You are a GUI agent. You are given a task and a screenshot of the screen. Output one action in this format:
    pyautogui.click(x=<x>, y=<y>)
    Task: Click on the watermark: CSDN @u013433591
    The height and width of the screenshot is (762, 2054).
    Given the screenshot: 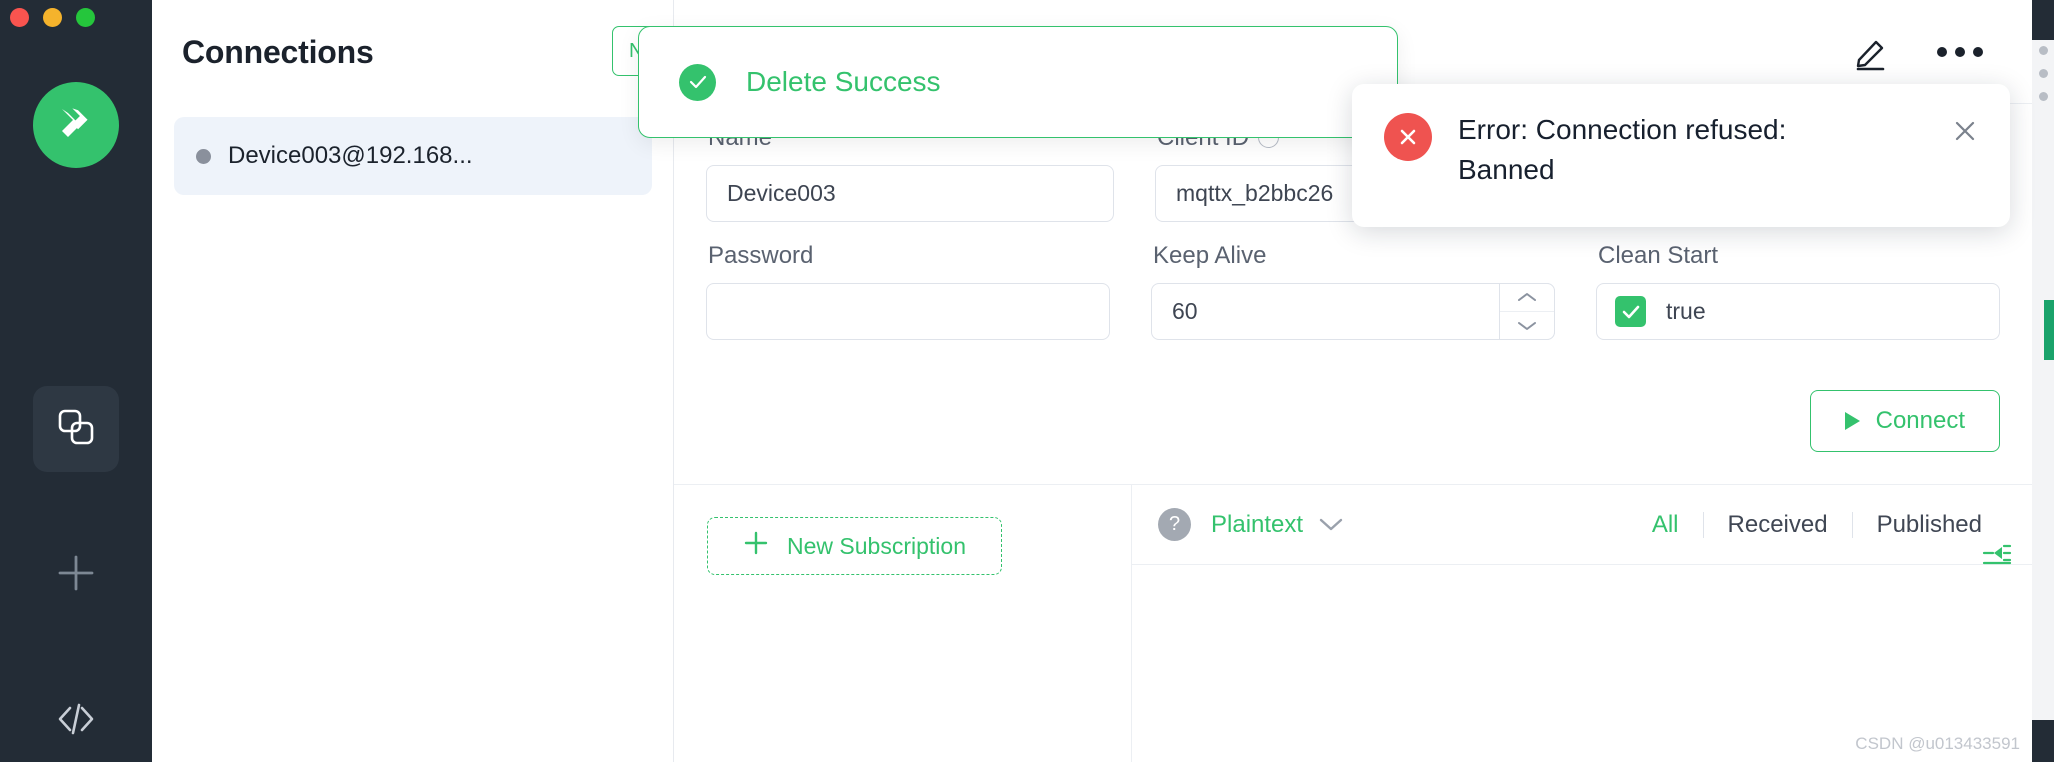 What is the action you would take?
    pyautogui.click(x=1937, y=743)
    